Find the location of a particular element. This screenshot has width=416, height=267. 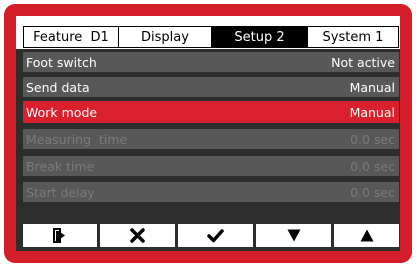

exit-button is located at coordinates (60, 235).